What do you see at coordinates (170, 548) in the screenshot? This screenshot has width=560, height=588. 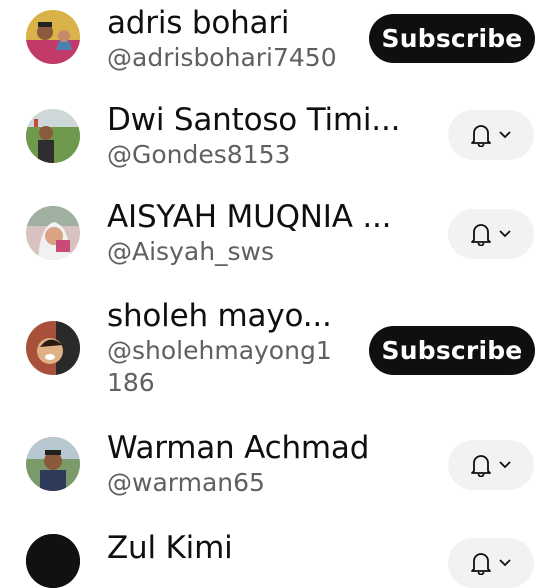 I see `channel-name: Zul Kimi` at bounding box center [170, 548].